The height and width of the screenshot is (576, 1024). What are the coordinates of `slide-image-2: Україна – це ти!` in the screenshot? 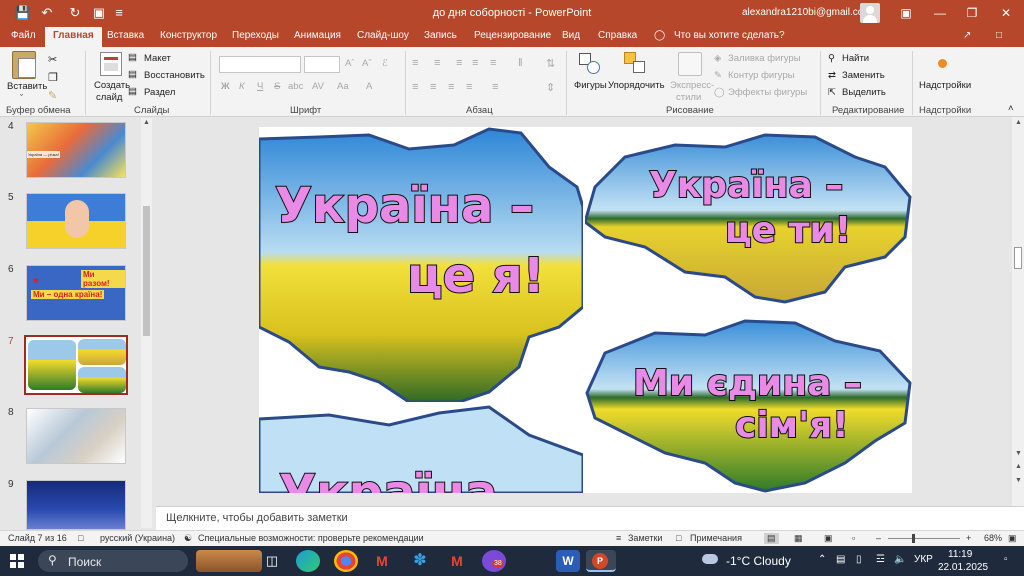 It's located at (748, 218).